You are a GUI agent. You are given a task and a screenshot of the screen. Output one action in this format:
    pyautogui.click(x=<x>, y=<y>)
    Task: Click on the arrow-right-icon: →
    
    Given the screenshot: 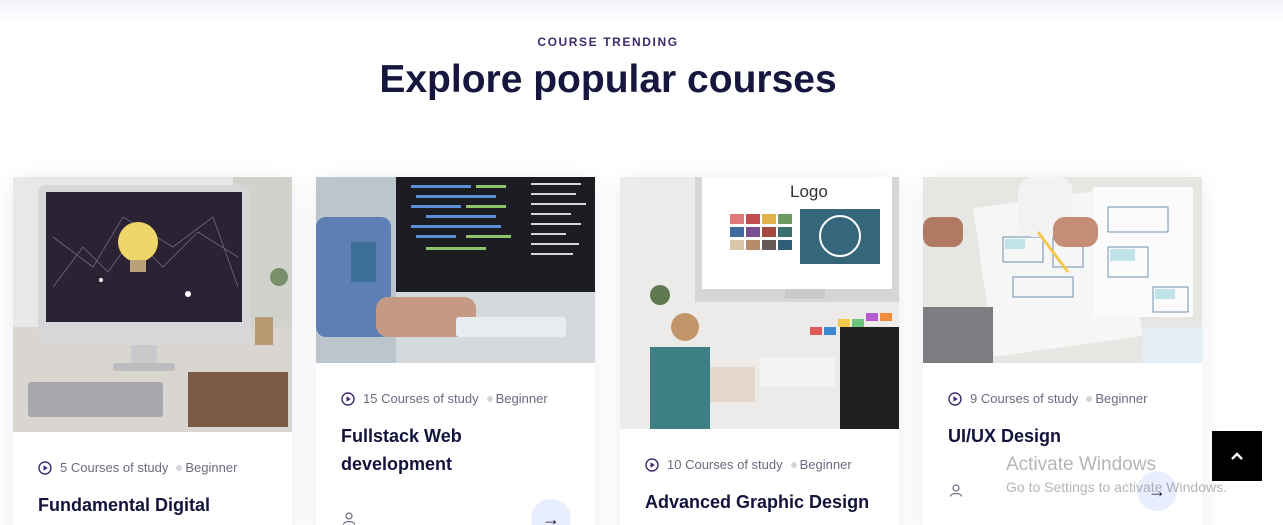 What is the action you would take?
    pyautogui.click(x=551, y=516)
    